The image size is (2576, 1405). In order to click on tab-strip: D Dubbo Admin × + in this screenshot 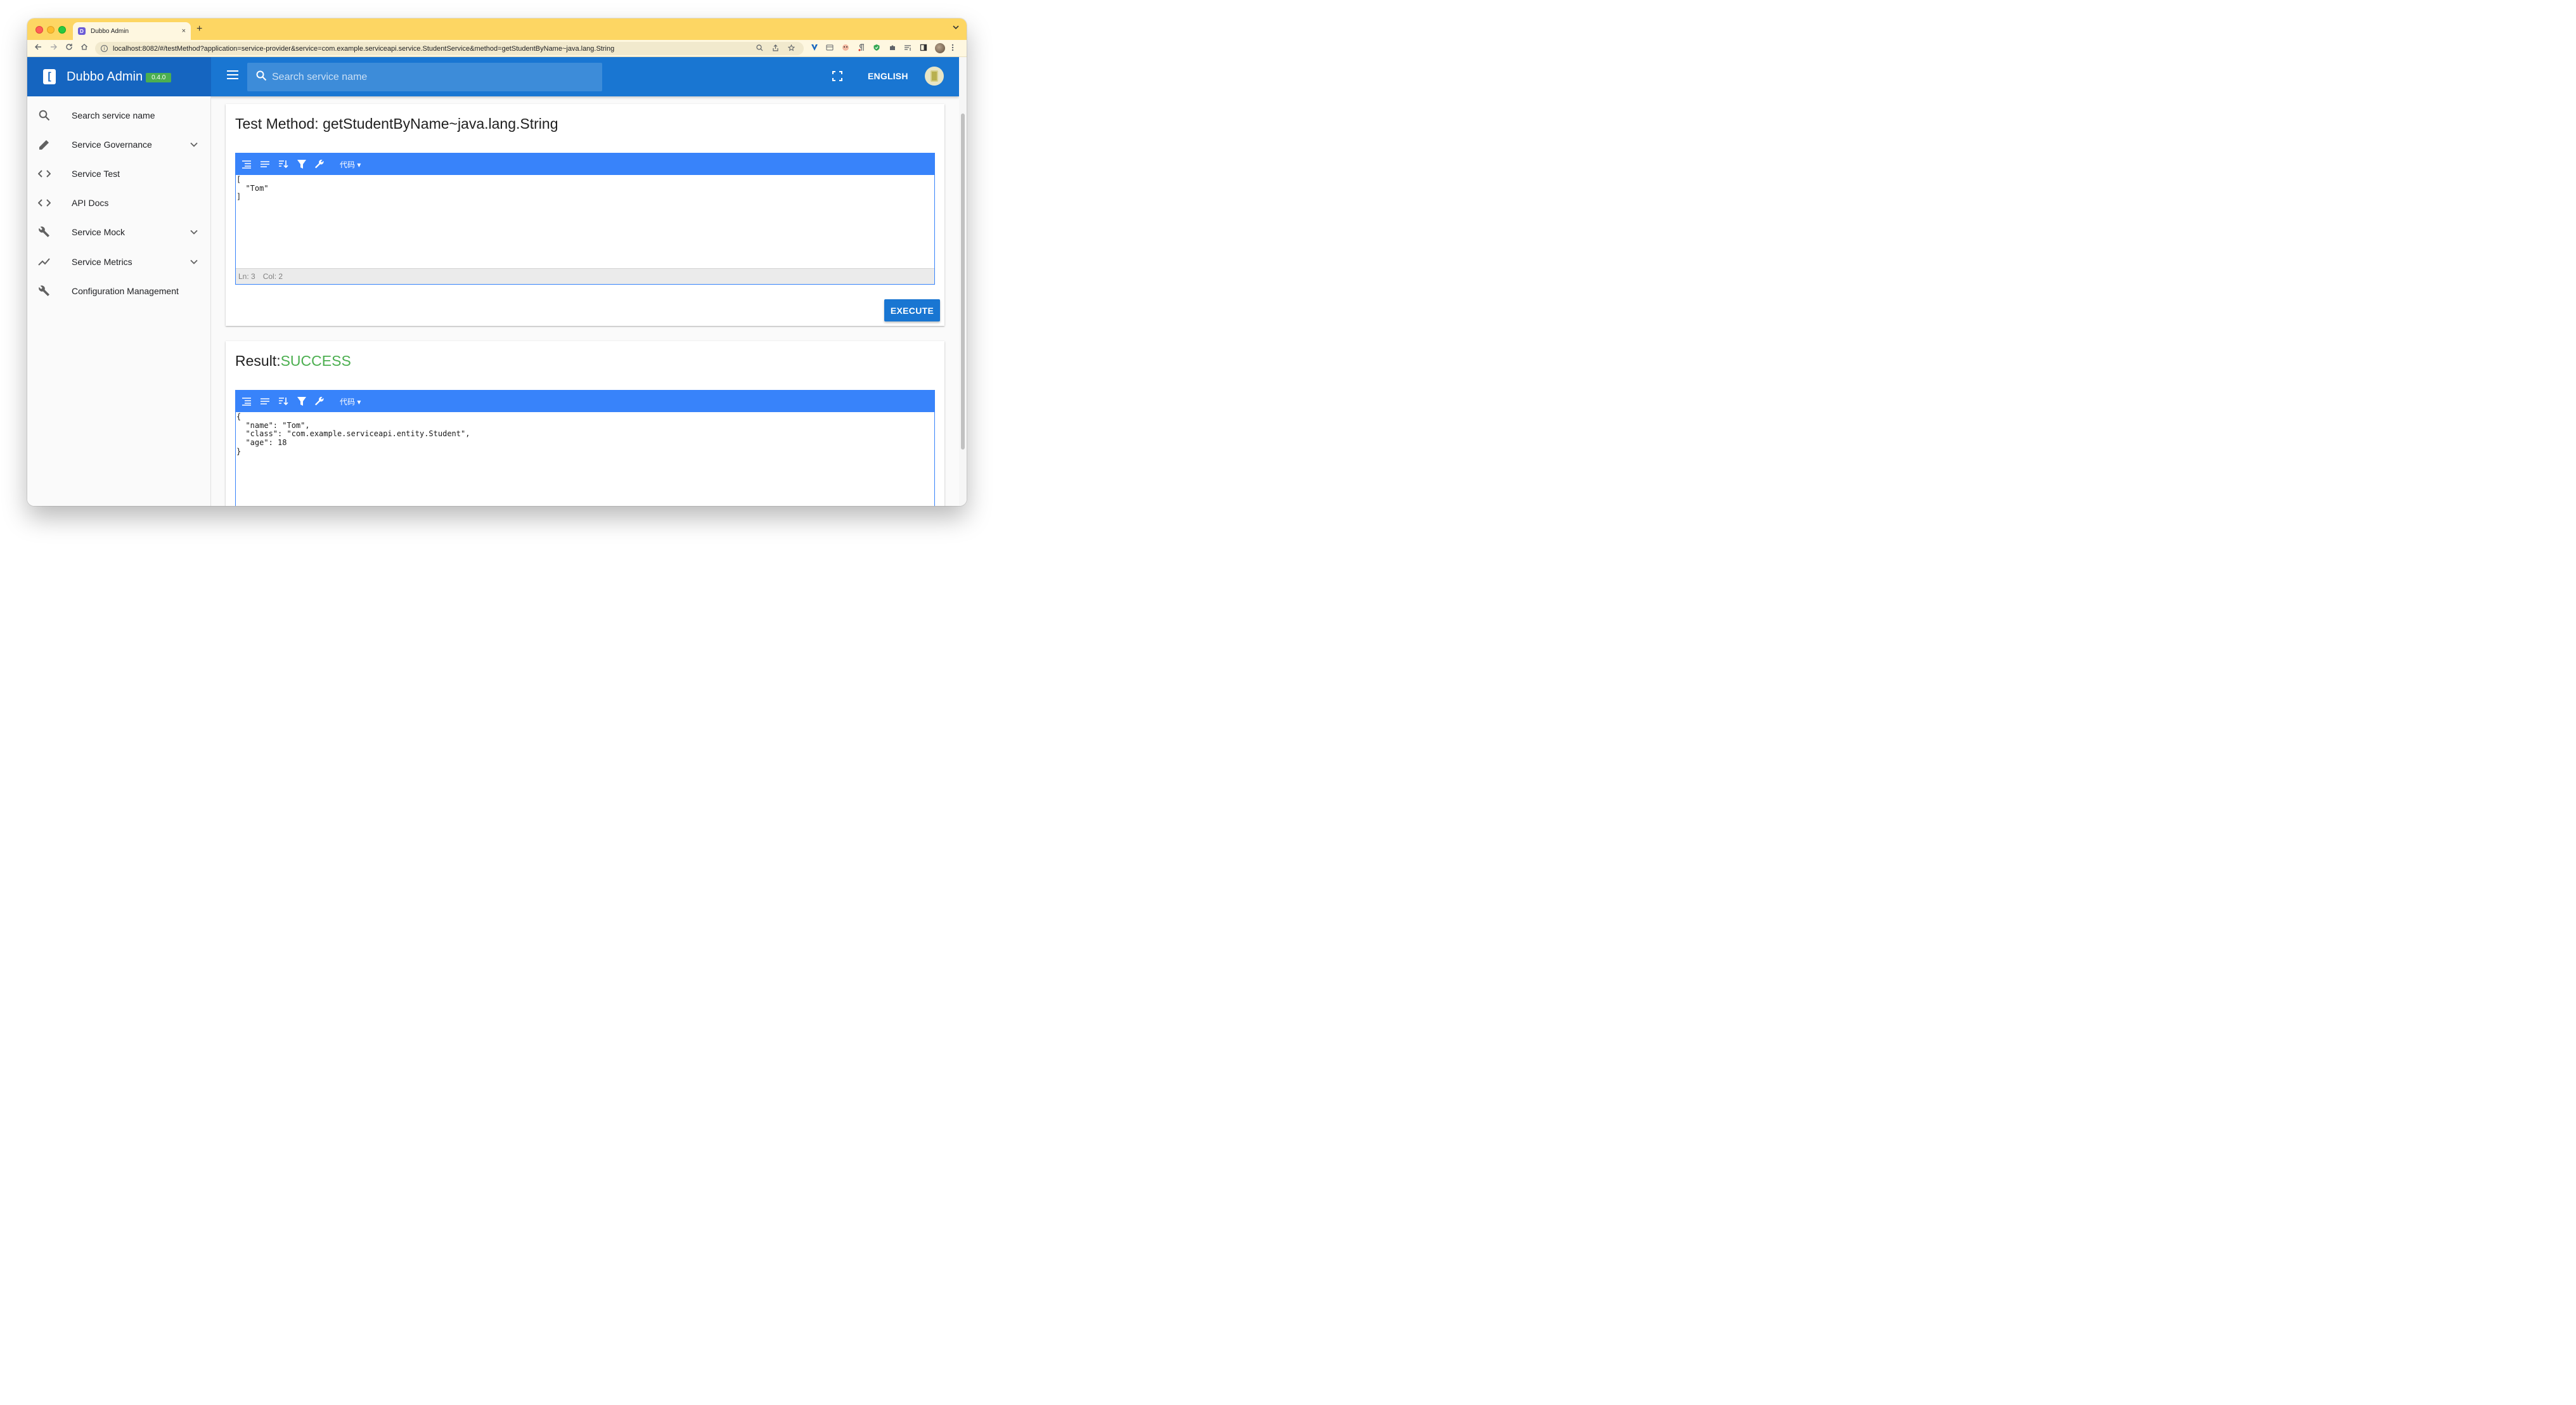, I will do `click(497, 29)`.